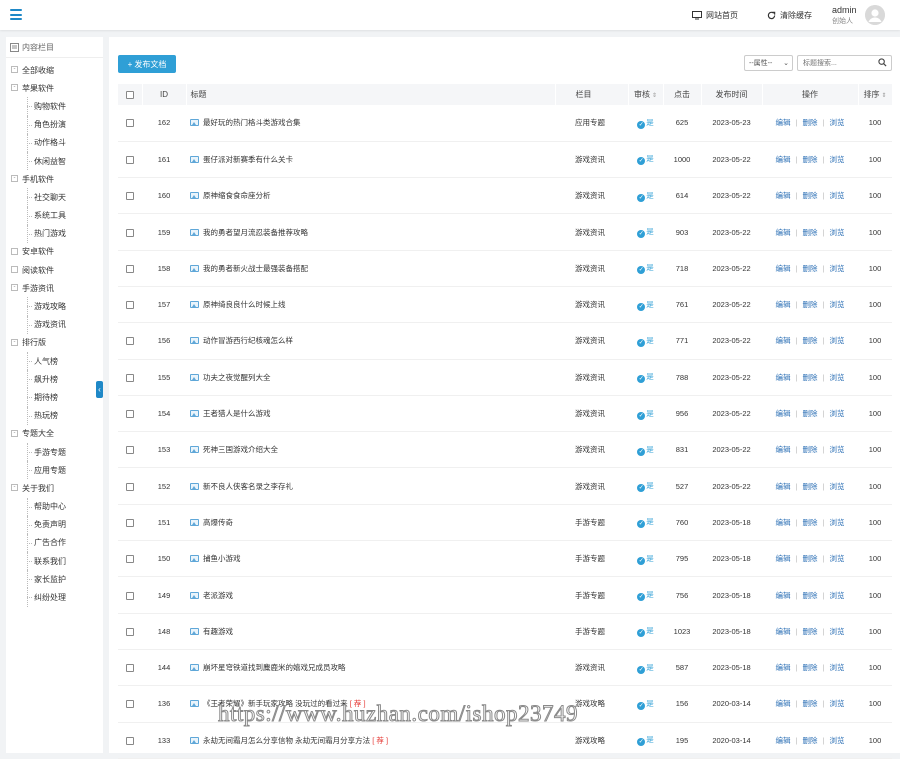 The height and width of the screenshot is (759, 900). I want to click on header-review: 审核 ⇕, so click(646, 94).